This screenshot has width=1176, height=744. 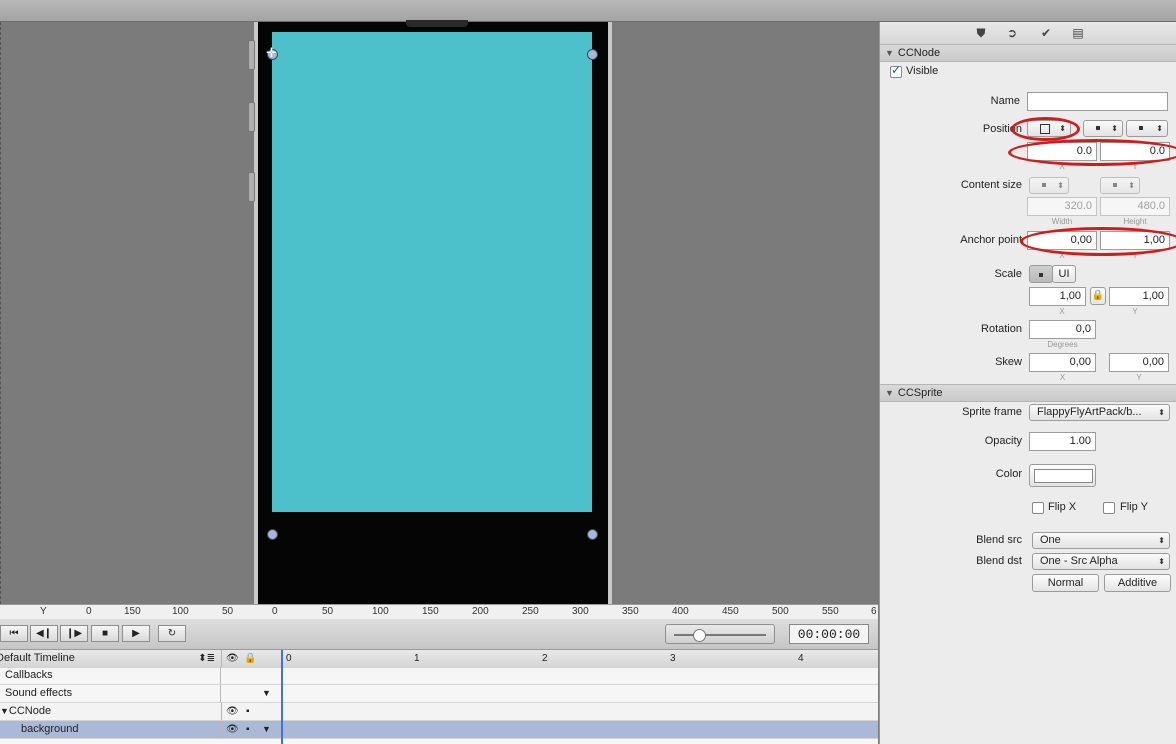 I want to click on y-caption: Y, so click(x=1135, y=311).